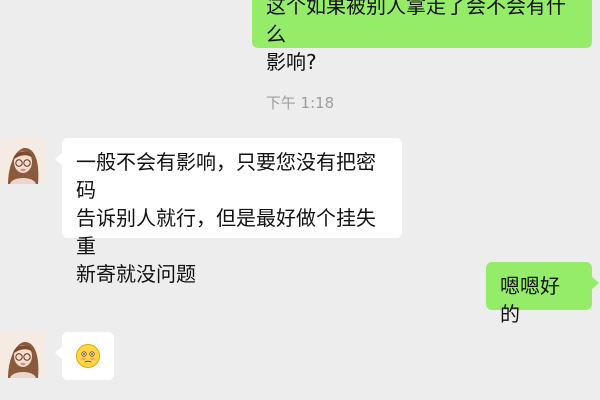  I want to click on flushed-emoji-icon, so click(88, 356).